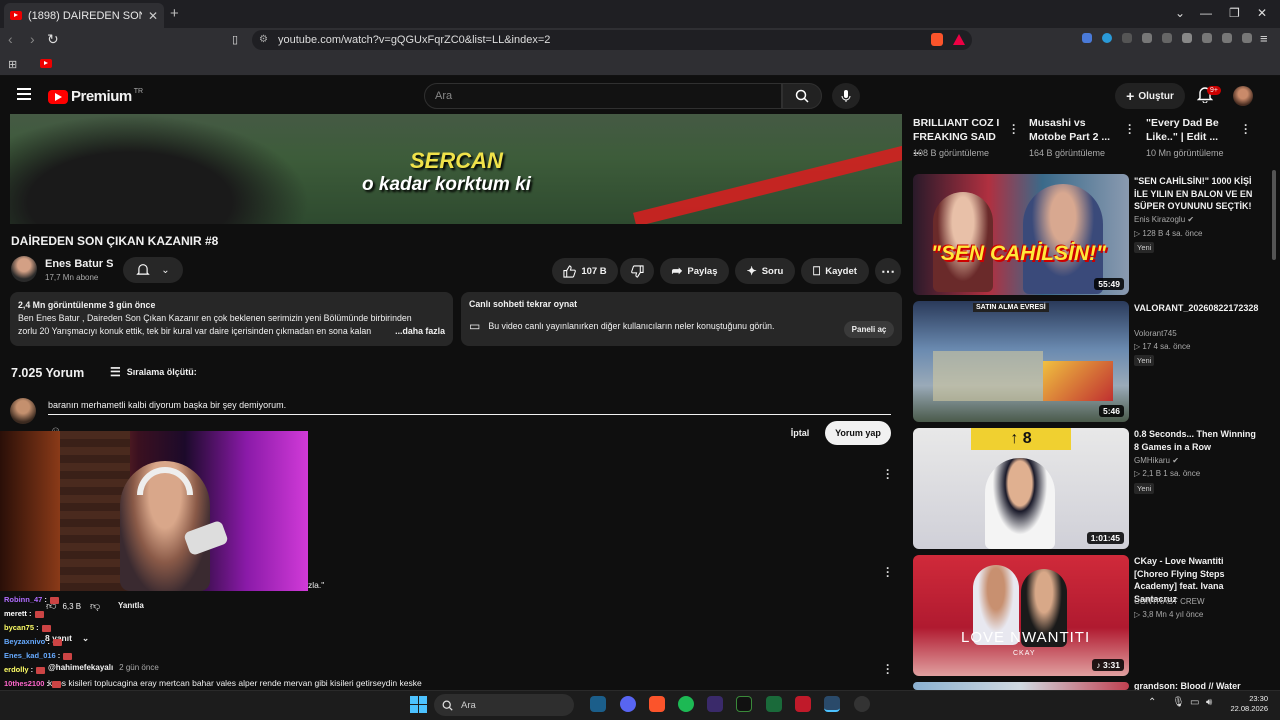  I want to click on search-input: Ara, so click(603, 96).